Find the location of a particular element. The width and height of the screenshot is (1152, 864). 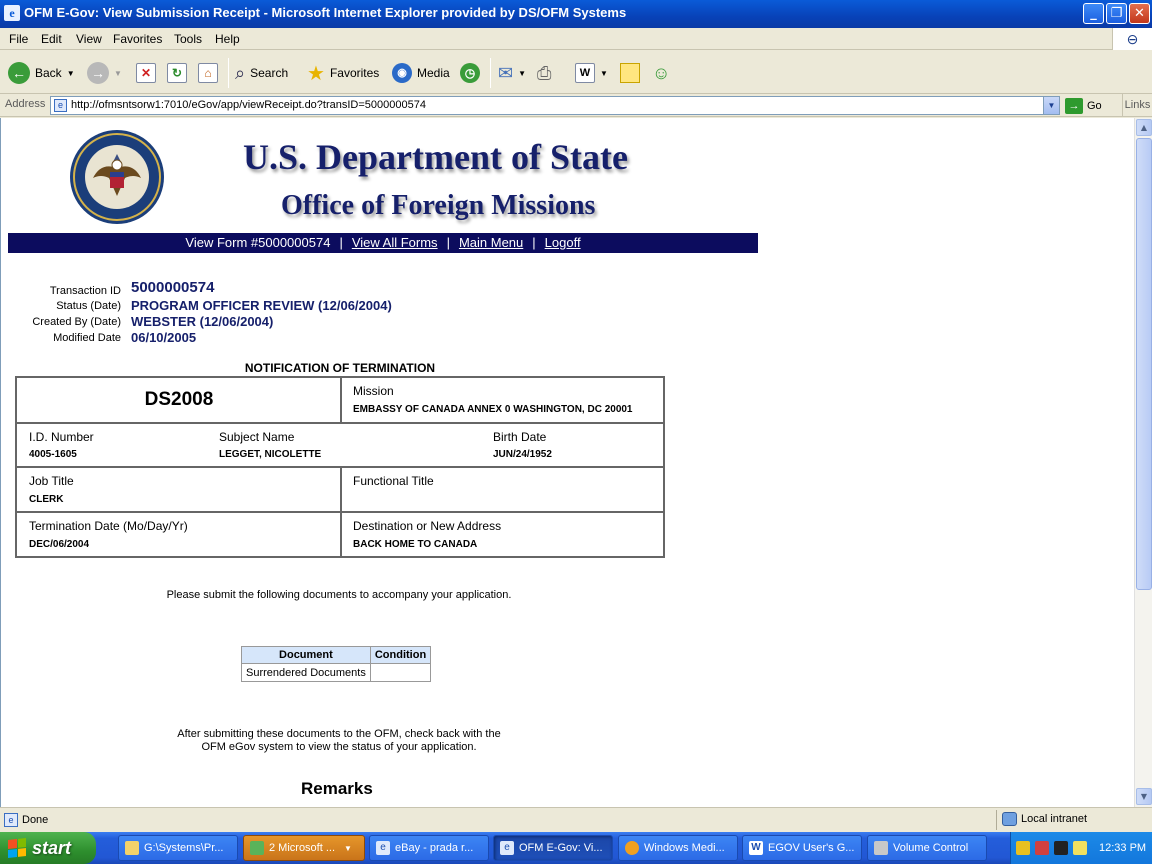

termination-date-cell: Termination Date (Mo/Day/Yr) DEC/06/2004 is located at coordinates (179, 534).